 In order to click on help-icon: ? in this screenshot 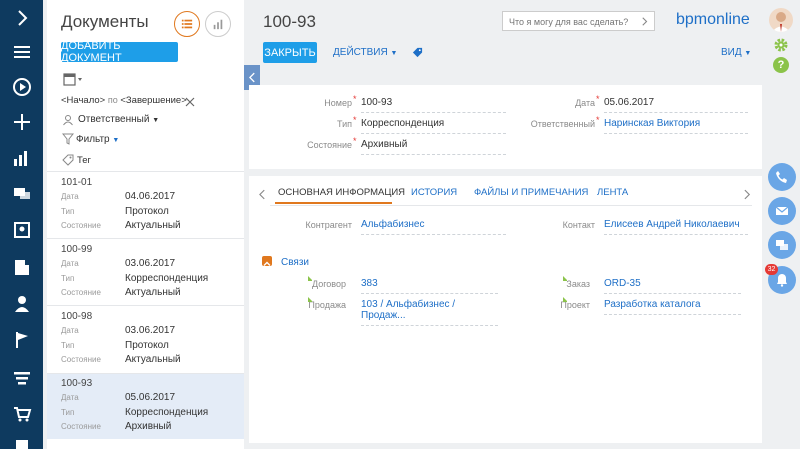, I will do `click(781, 65)`.